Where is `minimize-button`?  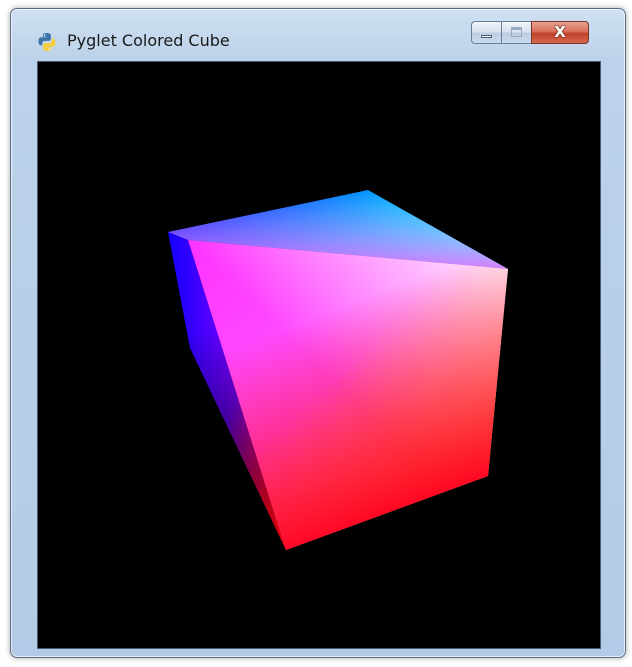 minimize-button is located at coordinates (486, 32).